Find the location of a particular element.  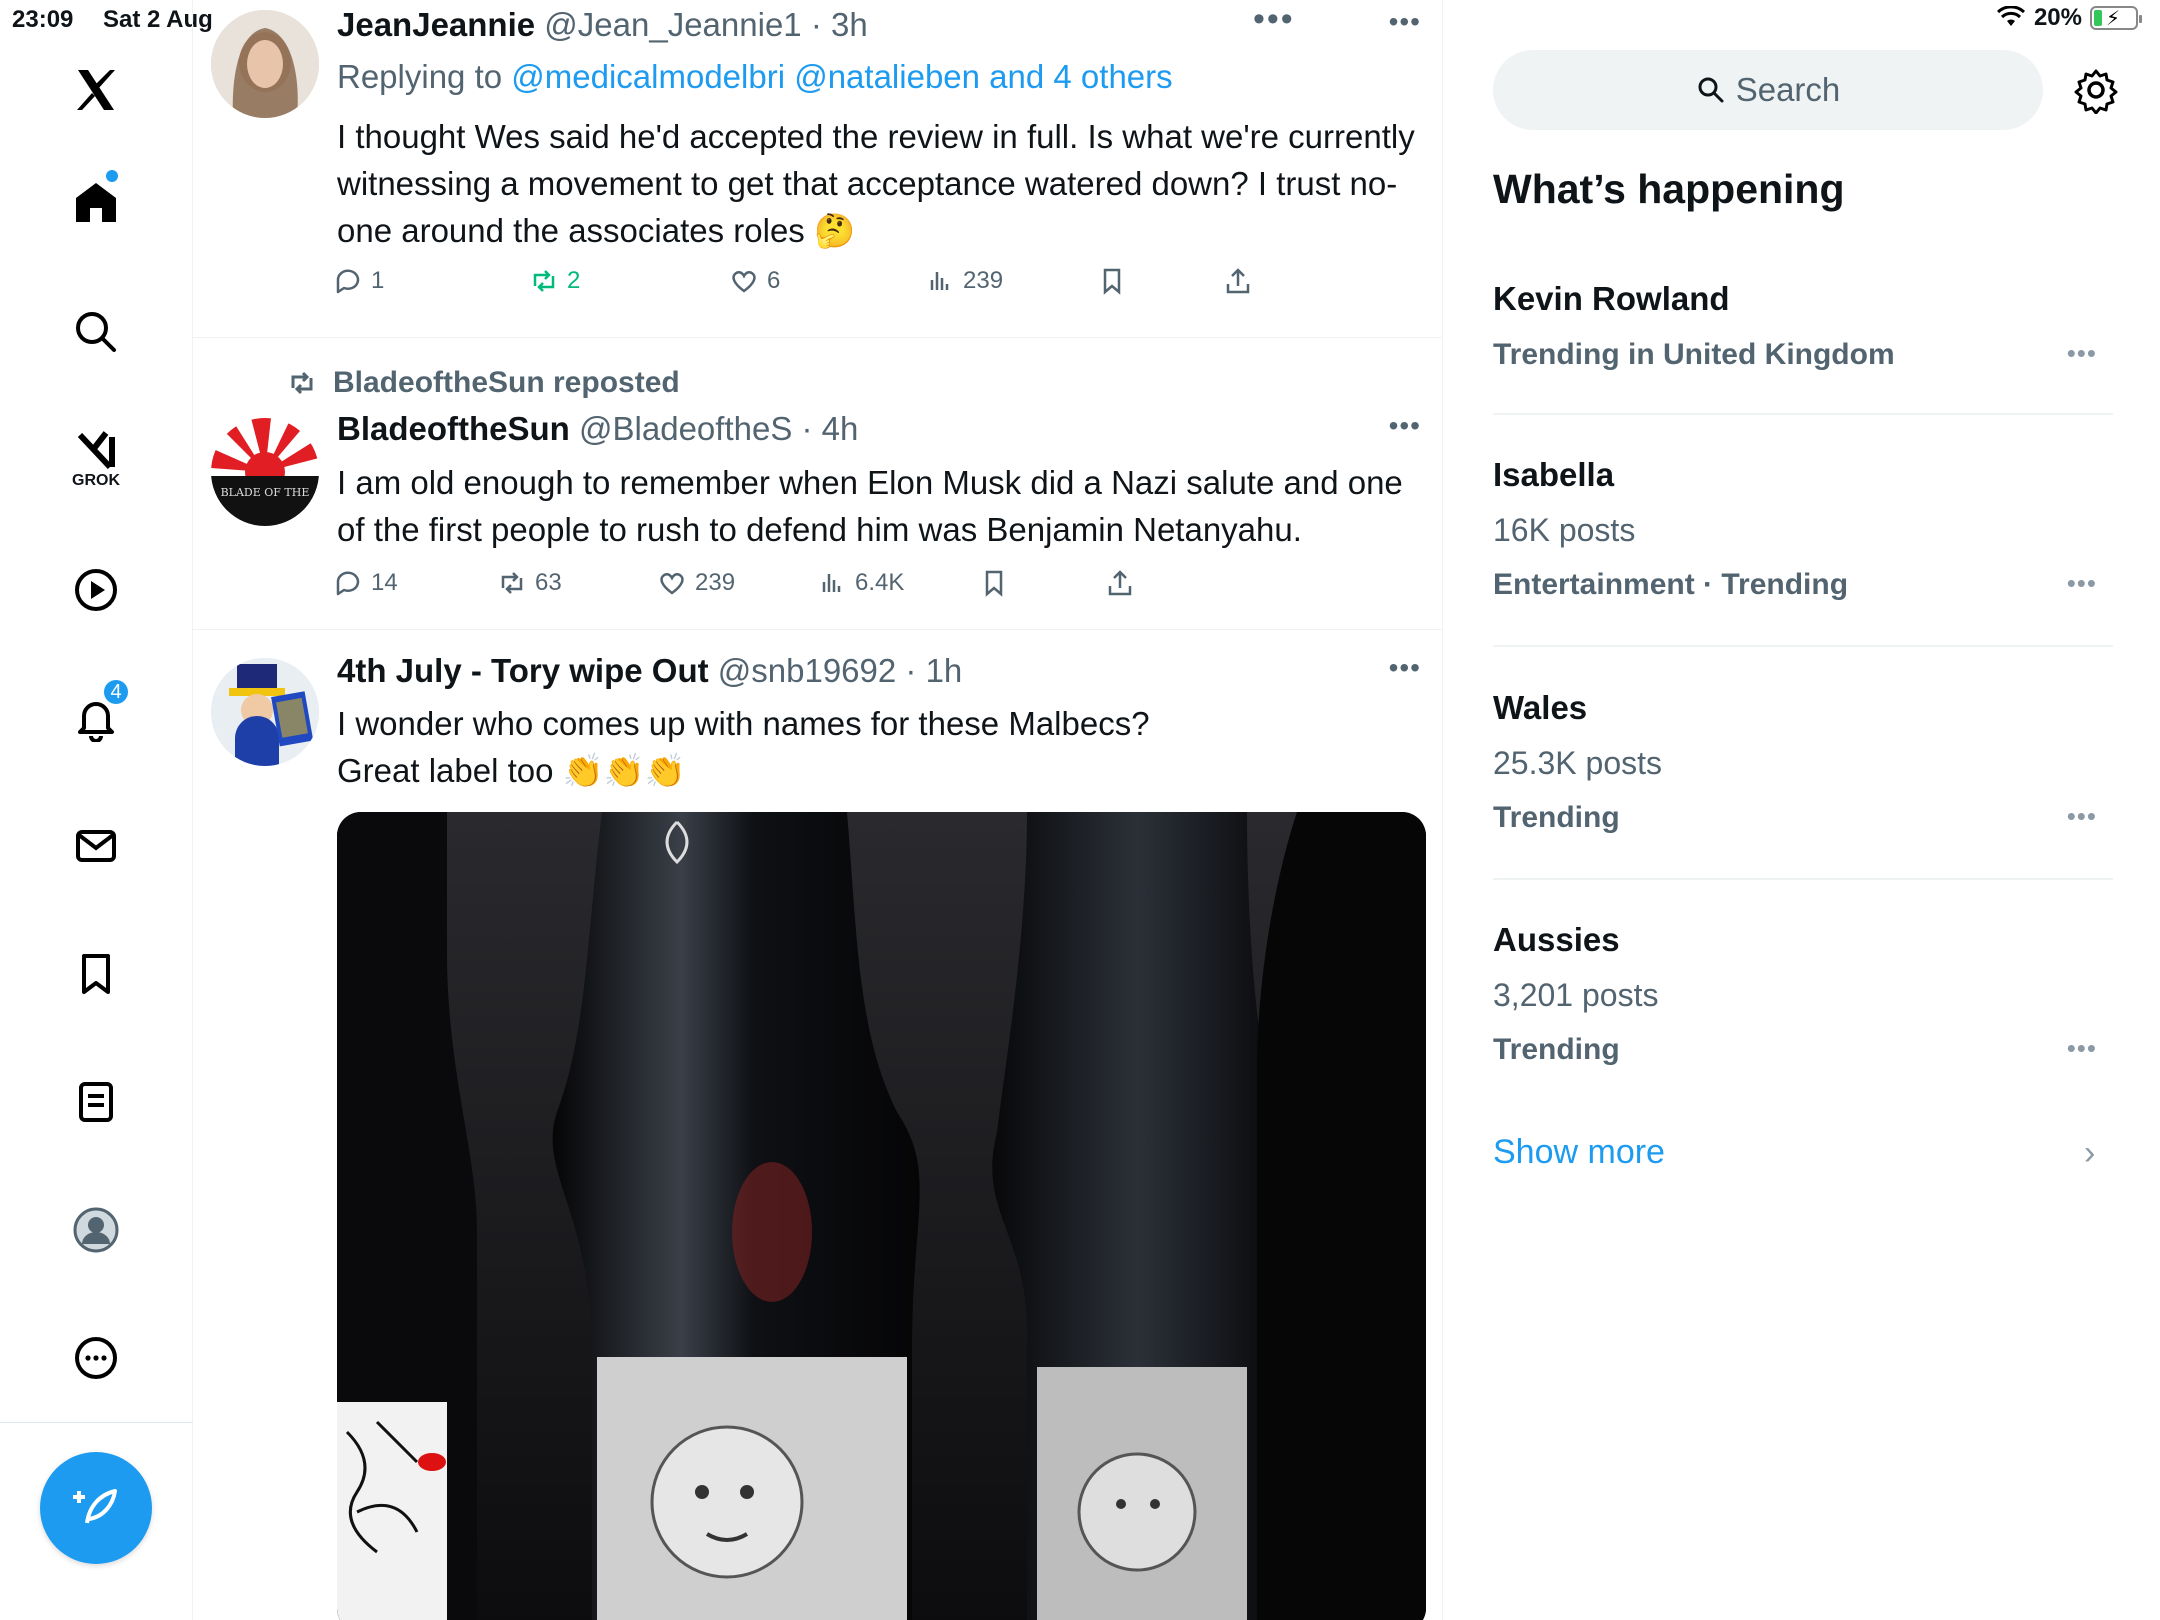

reply-button: 1 is located at coordinates (358, 281).